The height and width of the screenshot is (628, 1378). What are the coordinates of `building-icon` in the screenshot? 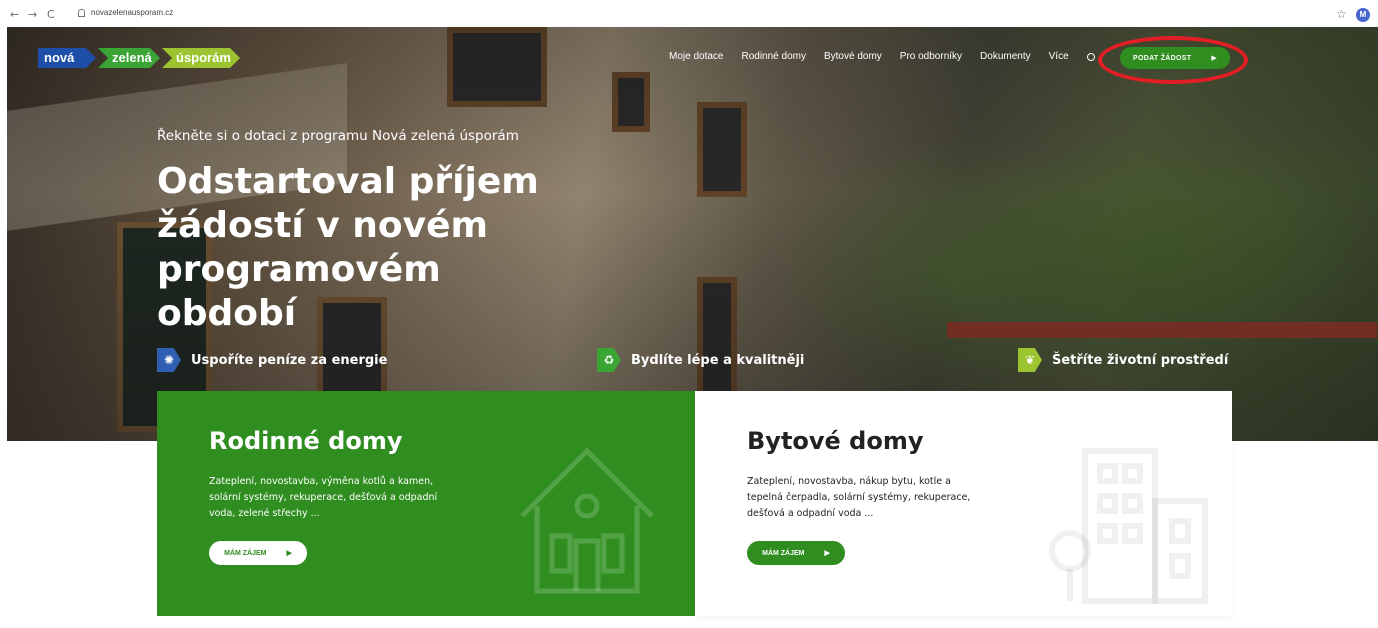 It's located at (1128, 526).